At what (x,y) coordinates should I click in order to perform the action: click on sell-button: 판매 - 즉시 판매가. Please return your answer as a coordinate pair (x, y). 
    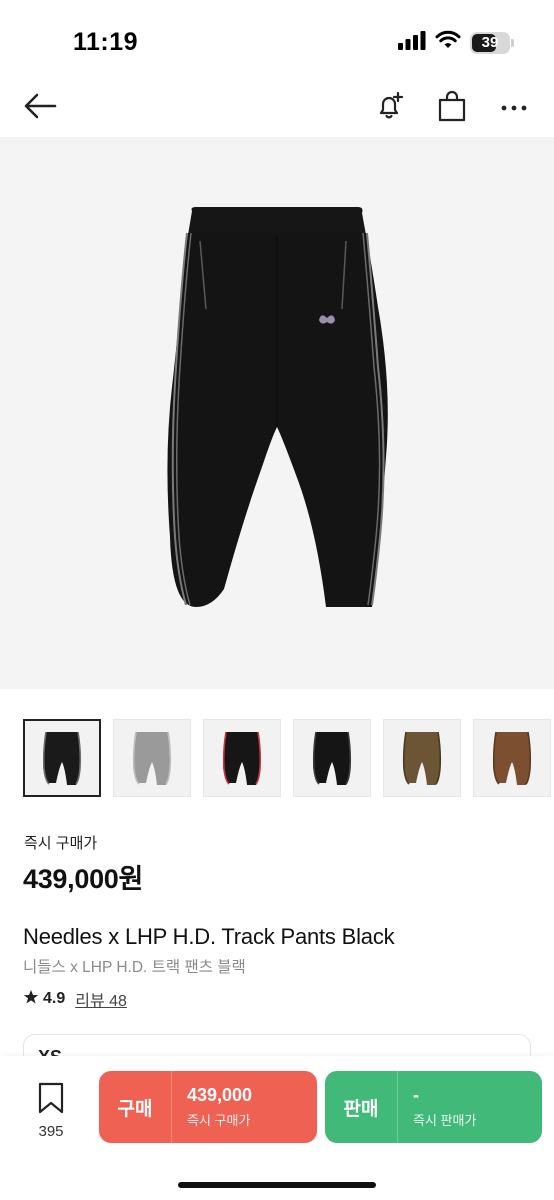
    Looking at the image, I should click on (433, 1107).